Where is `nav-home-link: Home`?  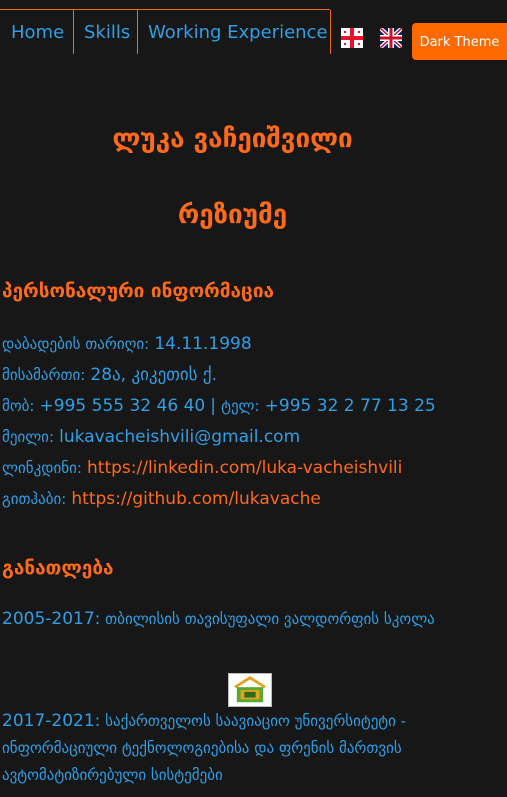 nav-home-link: Home is located at coordinates (37, 32).